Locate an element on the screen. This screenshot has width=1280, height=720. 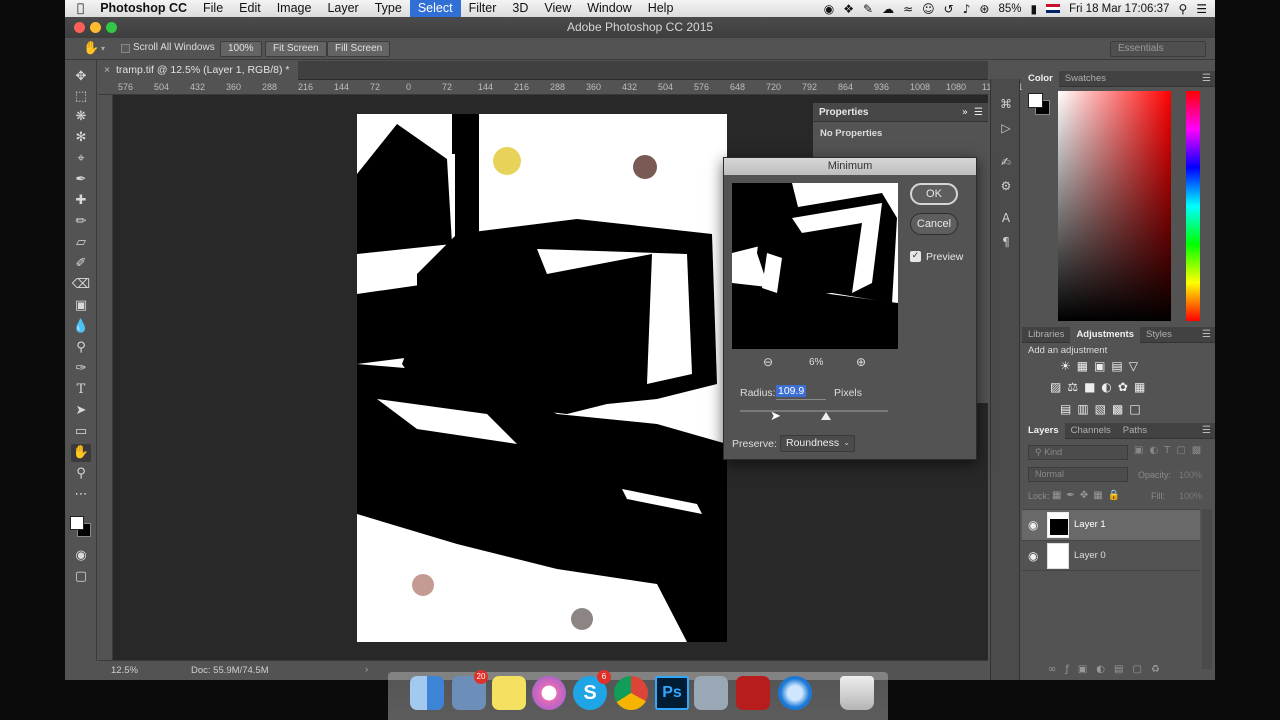
menu-select: Select is located at coordinates (435, 8).